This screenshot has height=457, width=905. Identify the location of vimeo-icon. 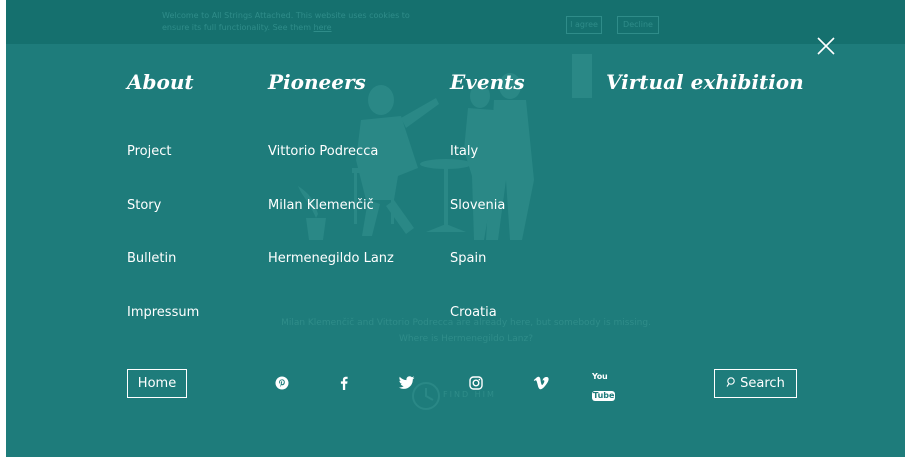
(541, 383).